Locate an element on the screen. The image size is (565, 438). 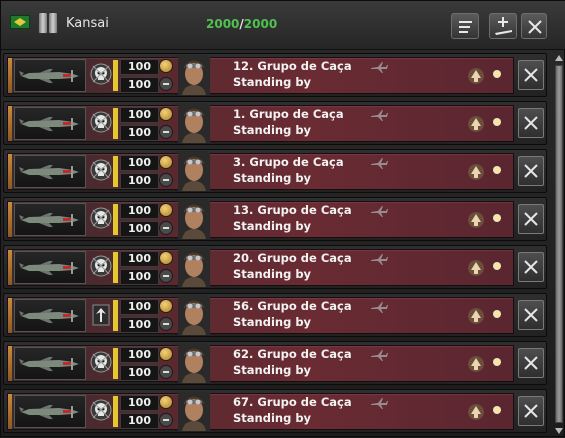
scrollbar-thumb is located at coordinates (559, 244).